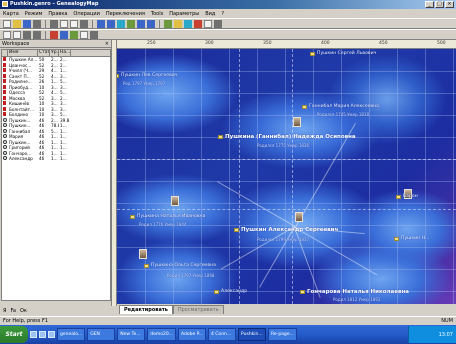  I want to click on tree-view-icon, so click(101, 23).